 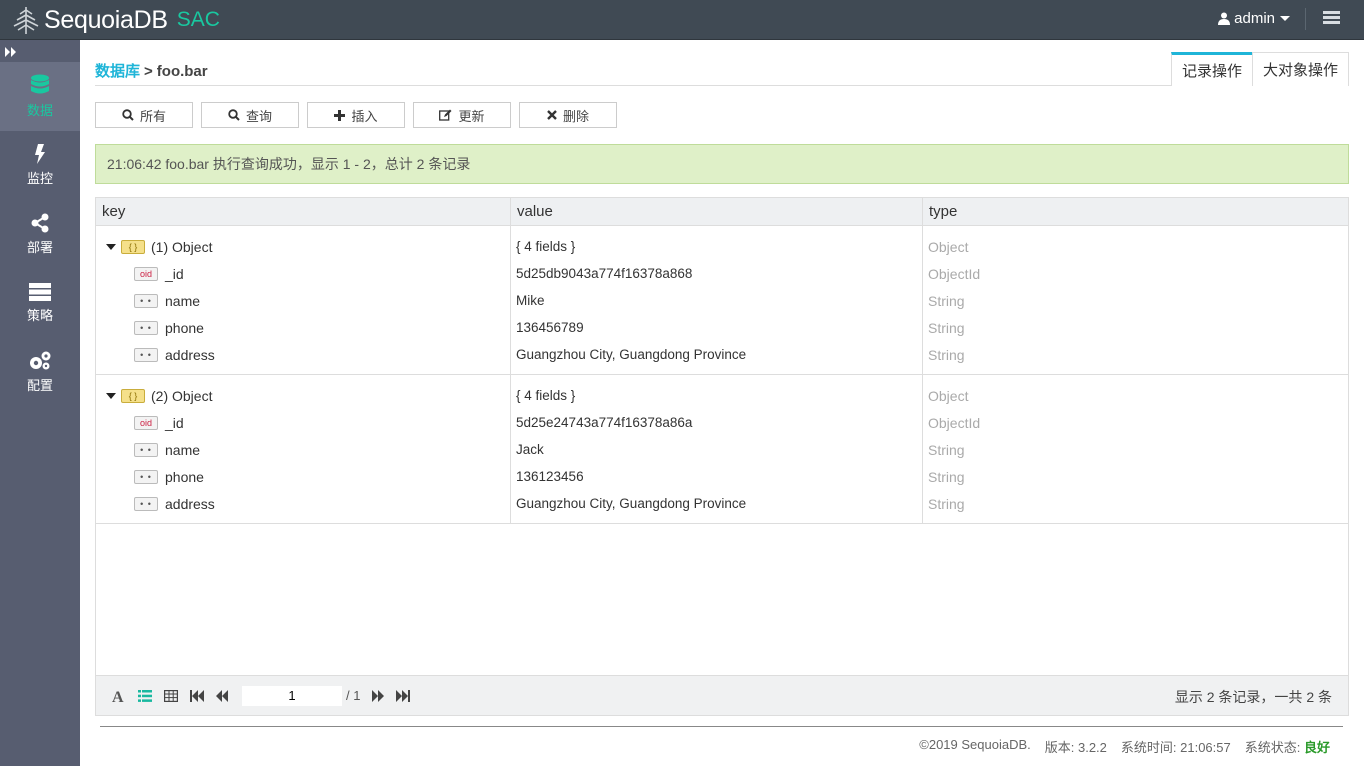 I want to click on field-value: Jack, so click(x=719, y=449).